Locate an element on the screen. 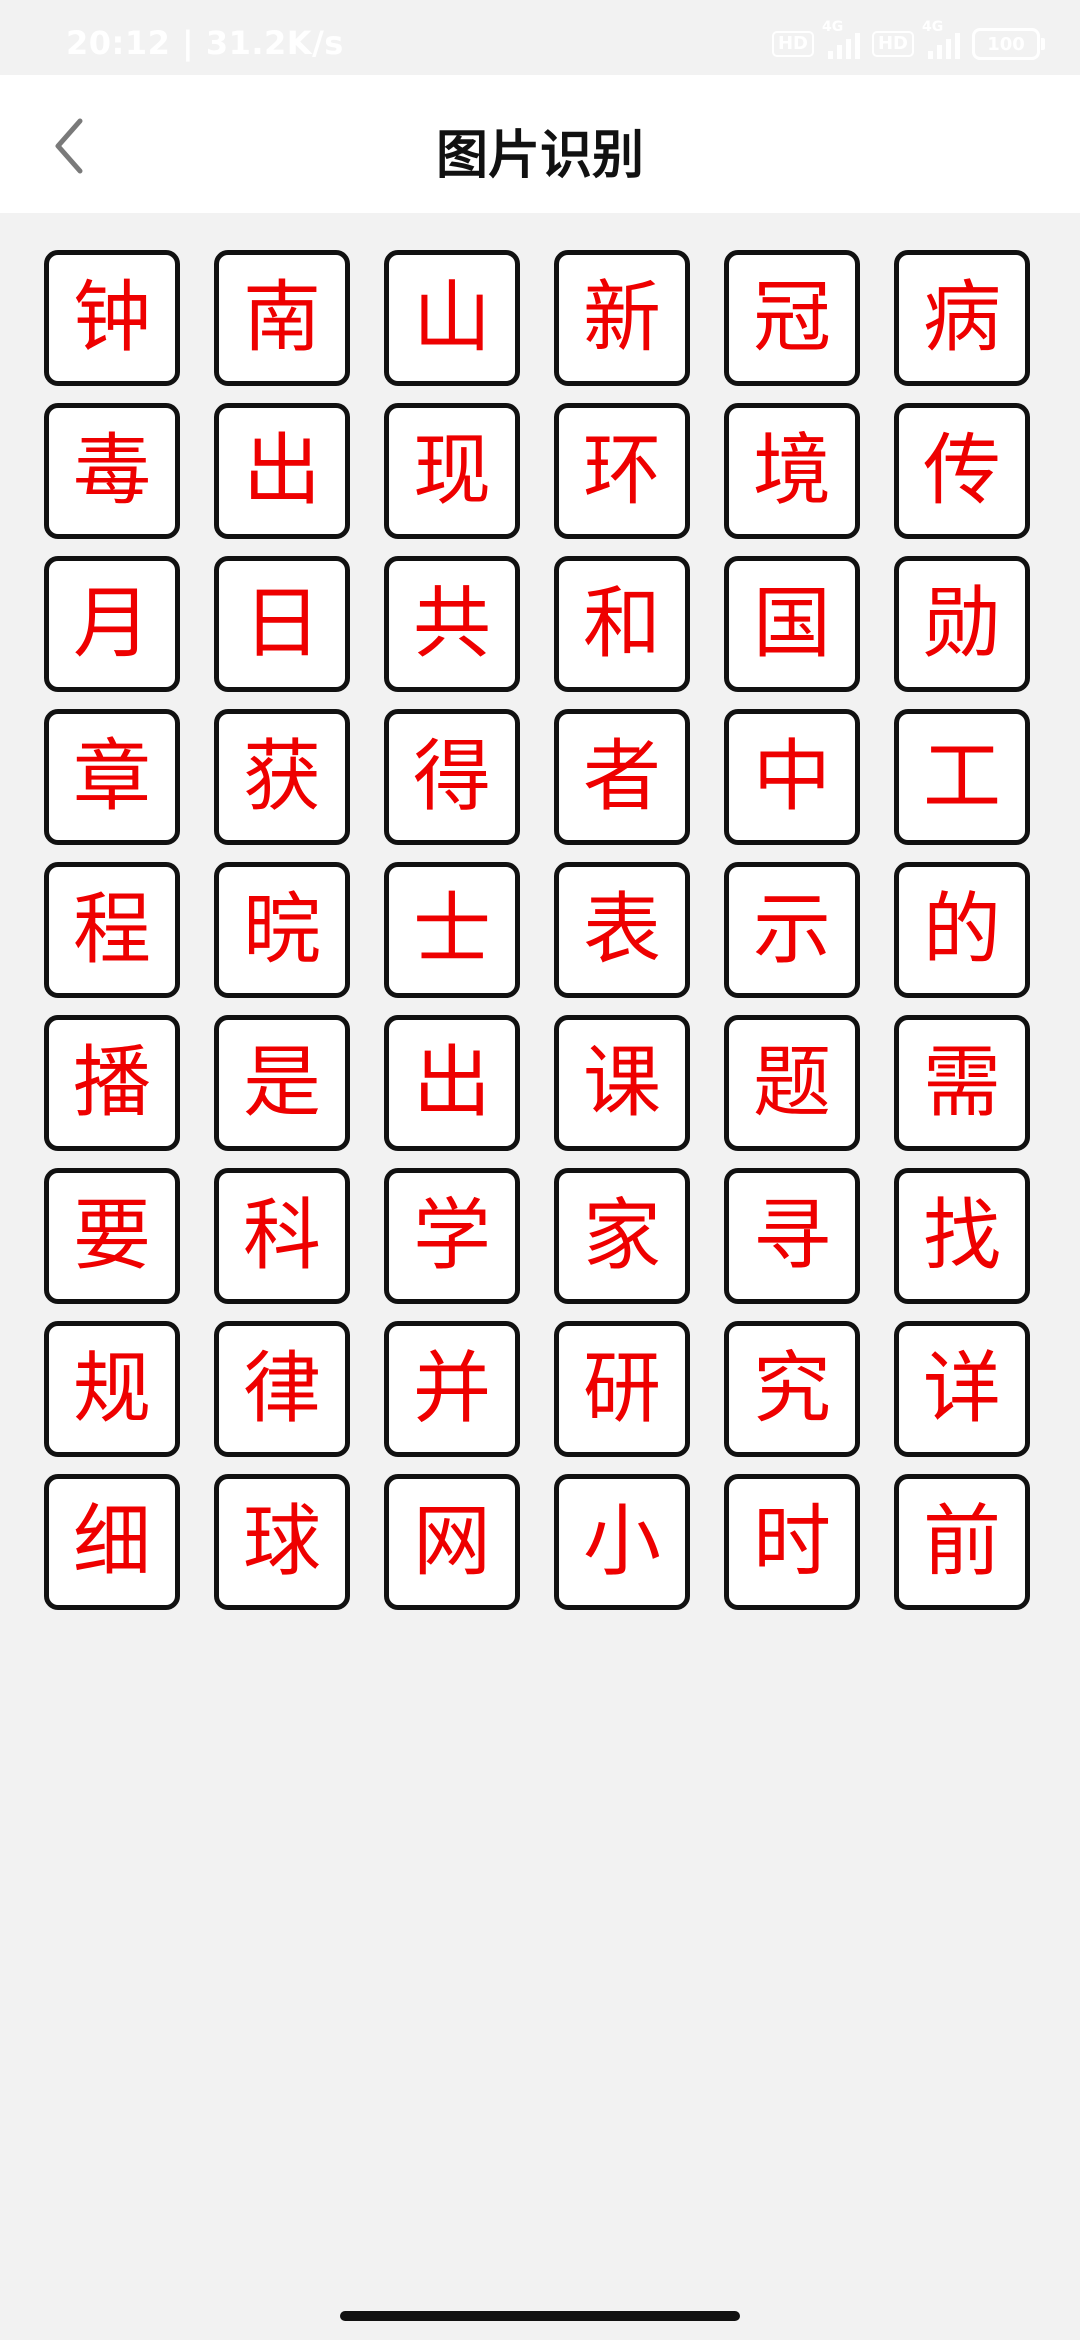 The height and width of the screenshot is (2340, 1080). character-tile: 日 is located at coordinates (282, 624).